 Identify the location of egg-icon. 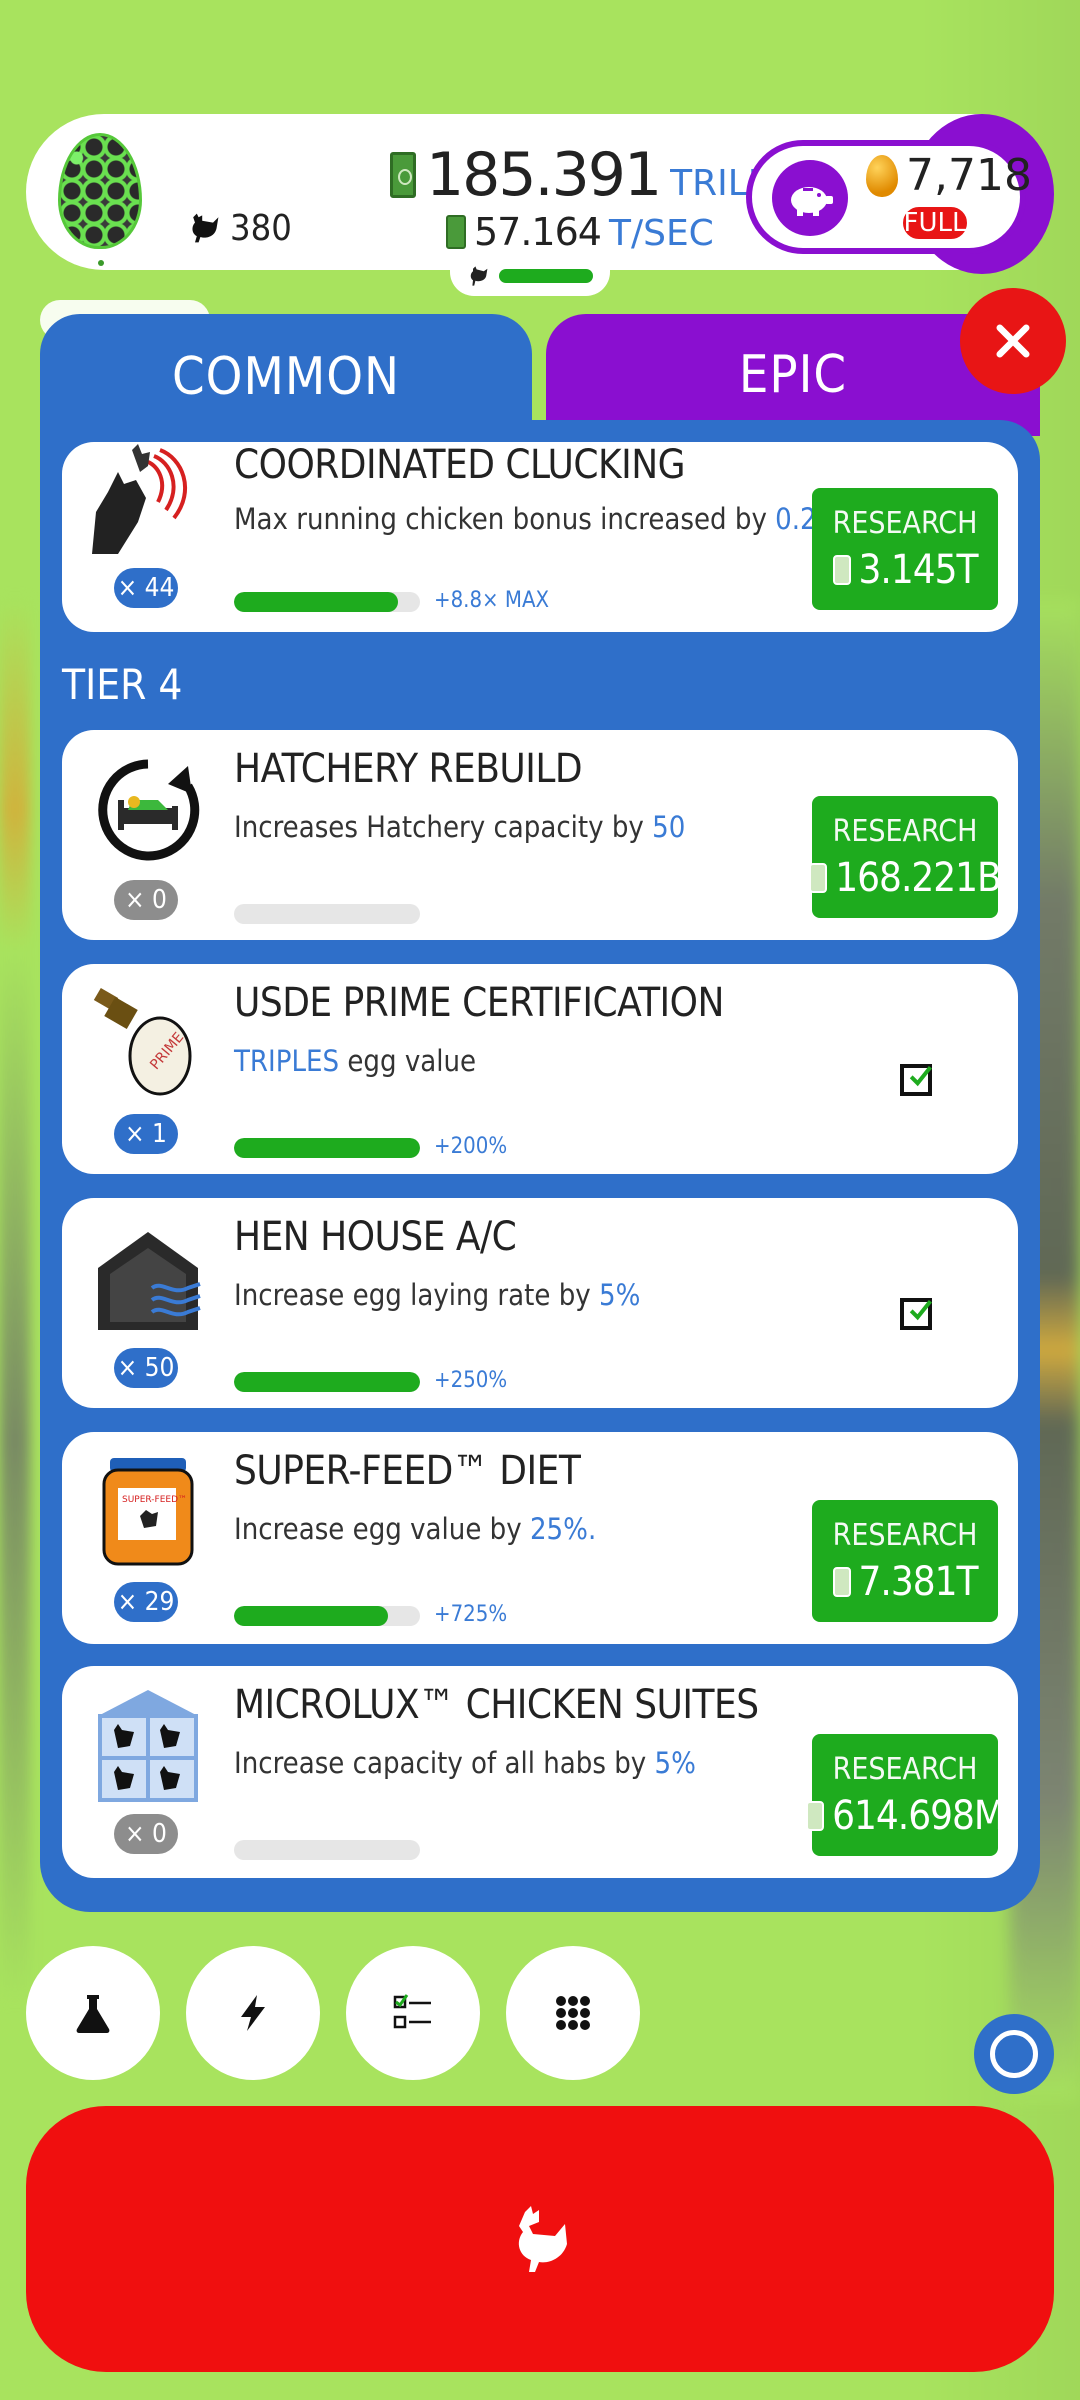
(100, 191).